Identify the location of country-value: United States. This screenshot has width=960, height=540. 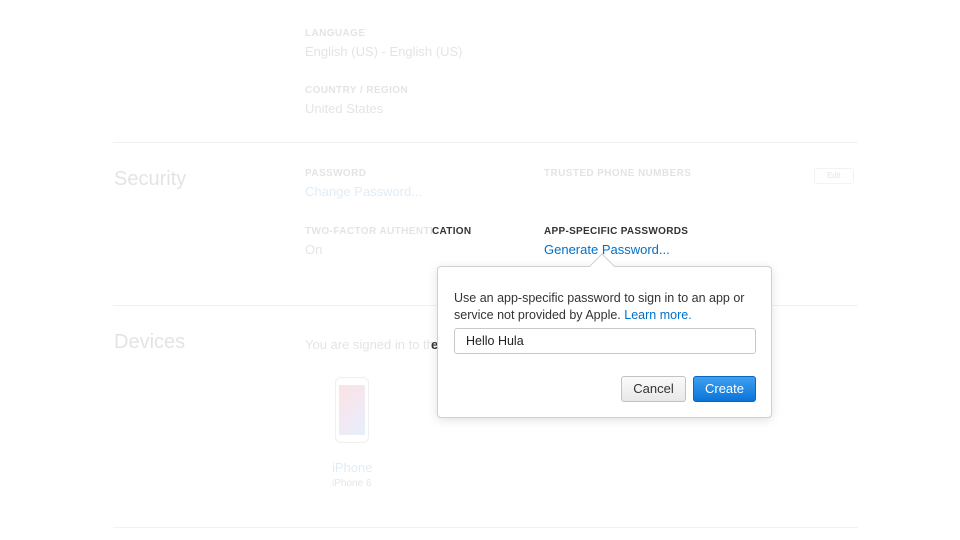
(344, 108).